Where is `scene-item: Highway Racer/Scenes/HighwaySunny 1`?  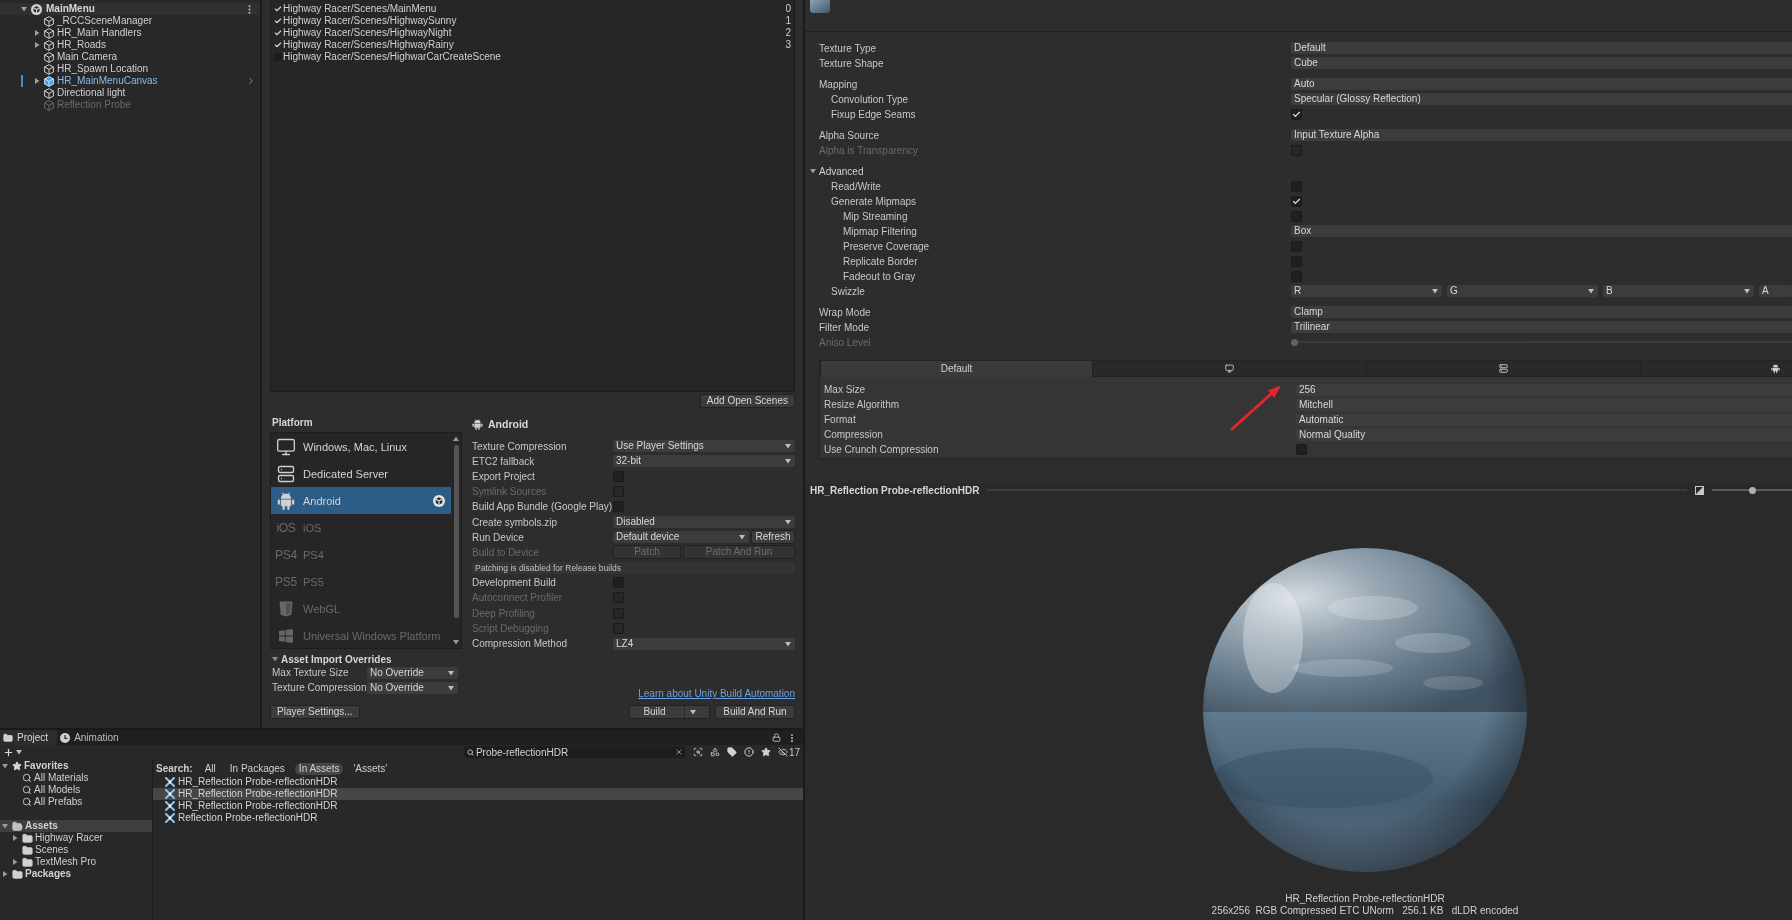 scene-item: Highway Racer/Scenes/HighwaySunny 1 is located at coordinates (532, 21).